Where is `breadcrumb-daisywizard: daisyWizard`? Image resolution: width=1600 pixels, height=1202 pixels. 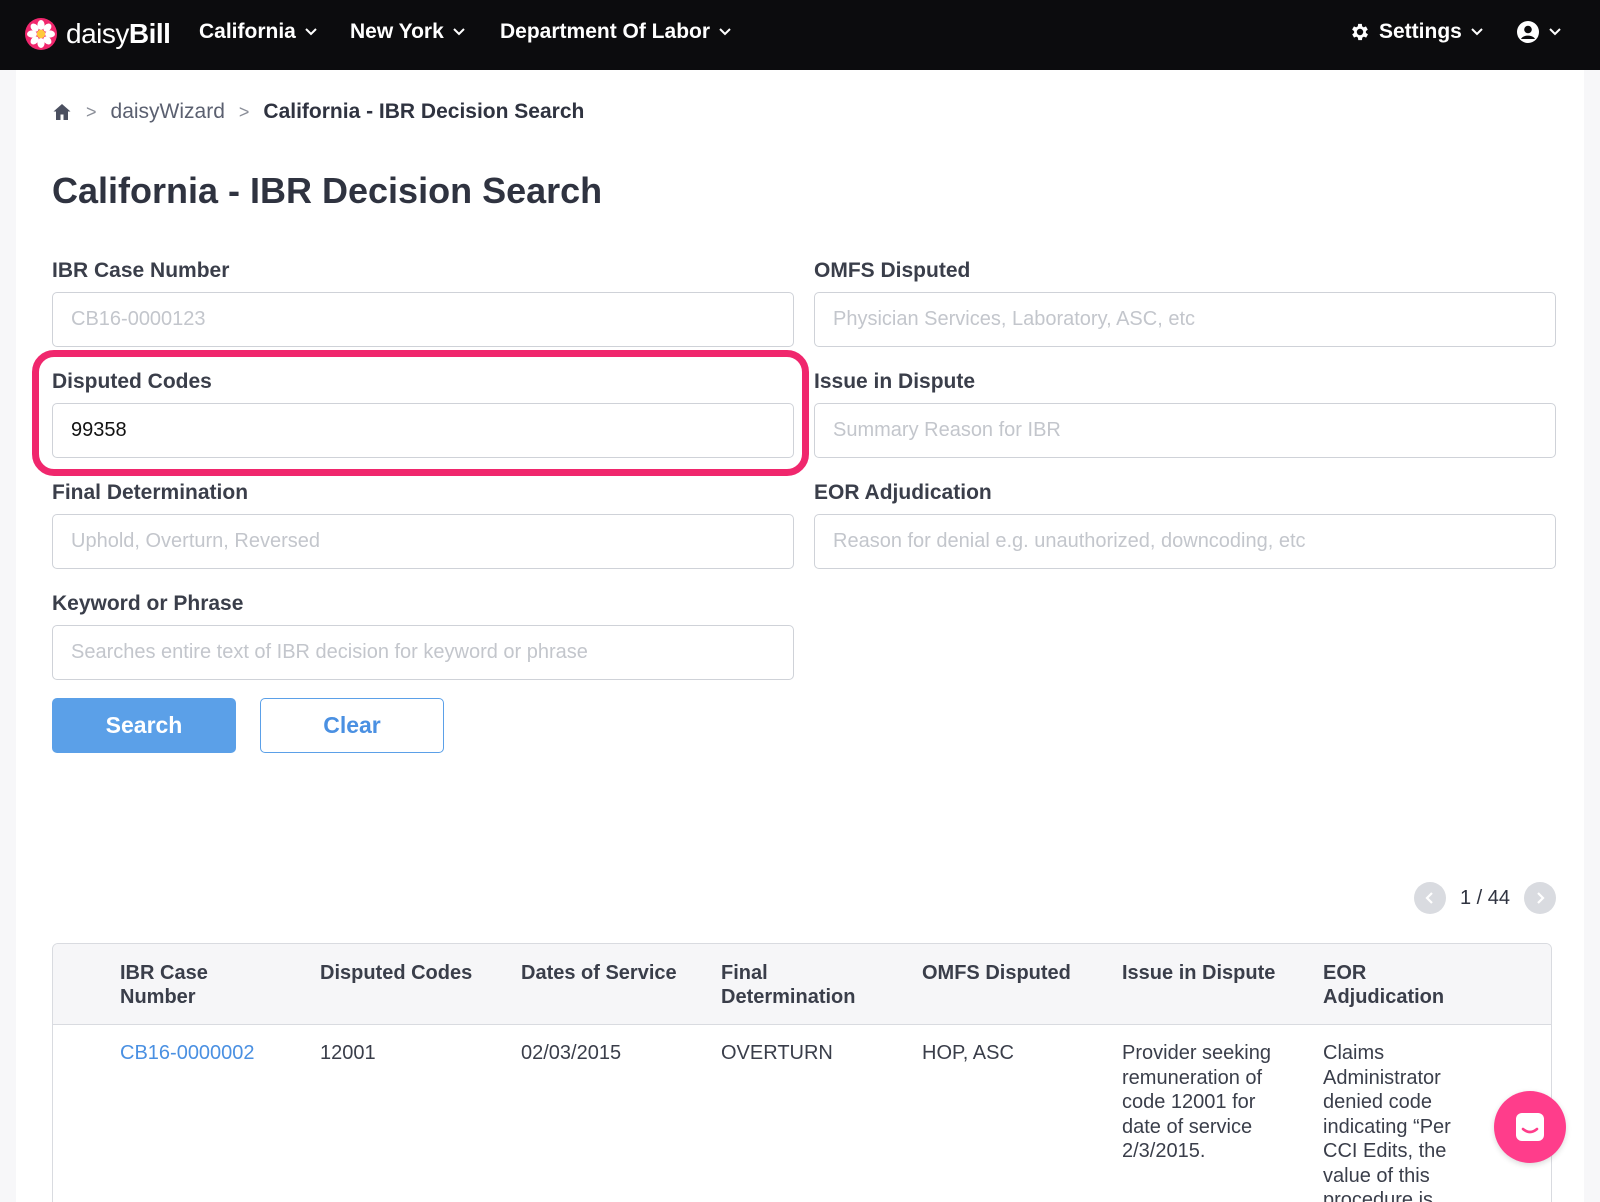 breadcrumb-daisywizard: daisyWizard is located at coordinates (168, 112).